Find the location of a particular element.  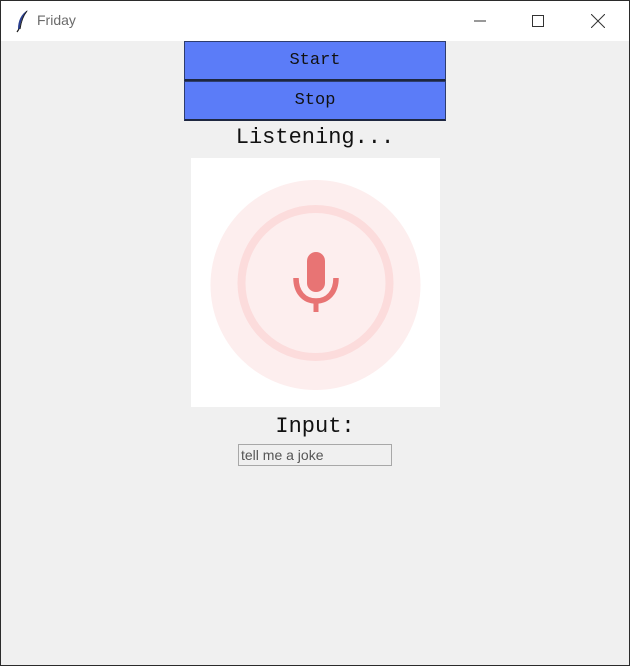

title-bar: Friday is located at coordinates (315, 21).